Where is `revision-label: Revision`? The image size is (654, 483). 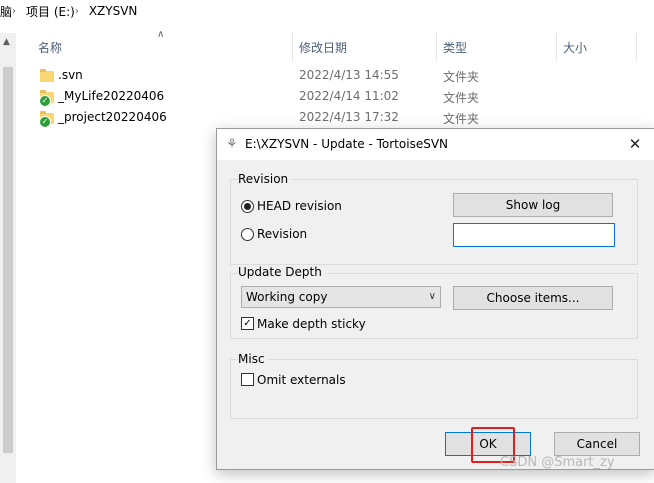 revision-label: Revision is located at coordinates (282, 234).